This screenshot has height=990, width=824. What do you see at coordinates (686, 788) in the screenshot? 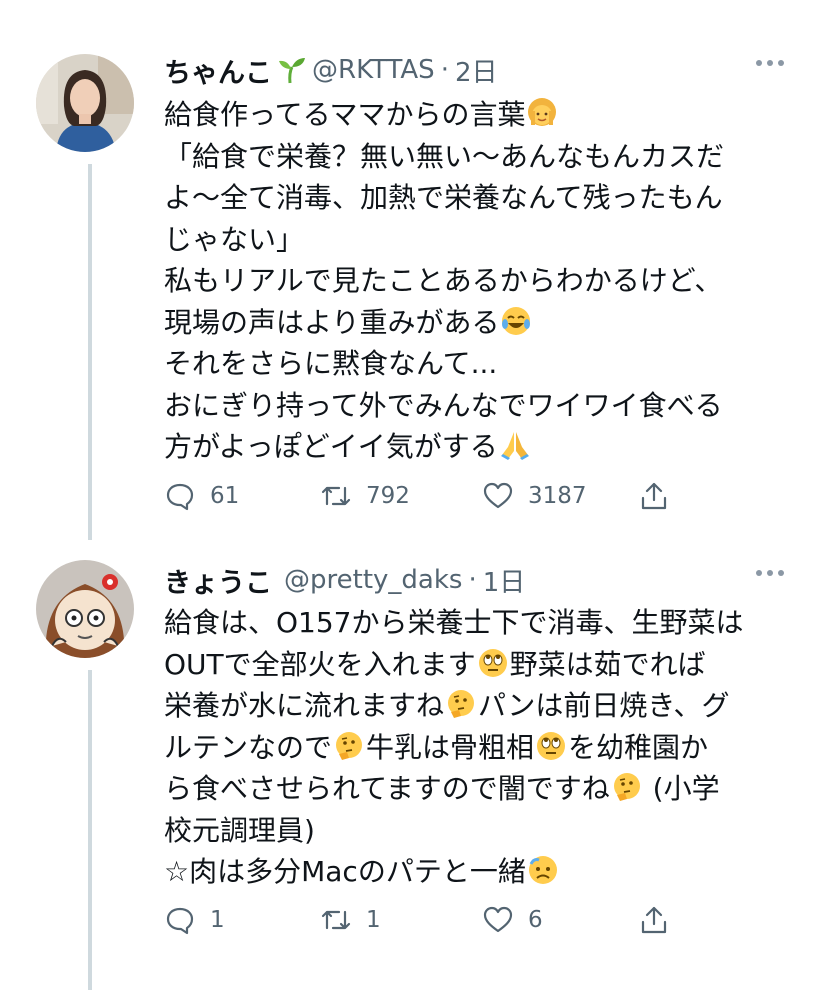
I see `tweet-line: (小学` at bounding box center [686, 788].